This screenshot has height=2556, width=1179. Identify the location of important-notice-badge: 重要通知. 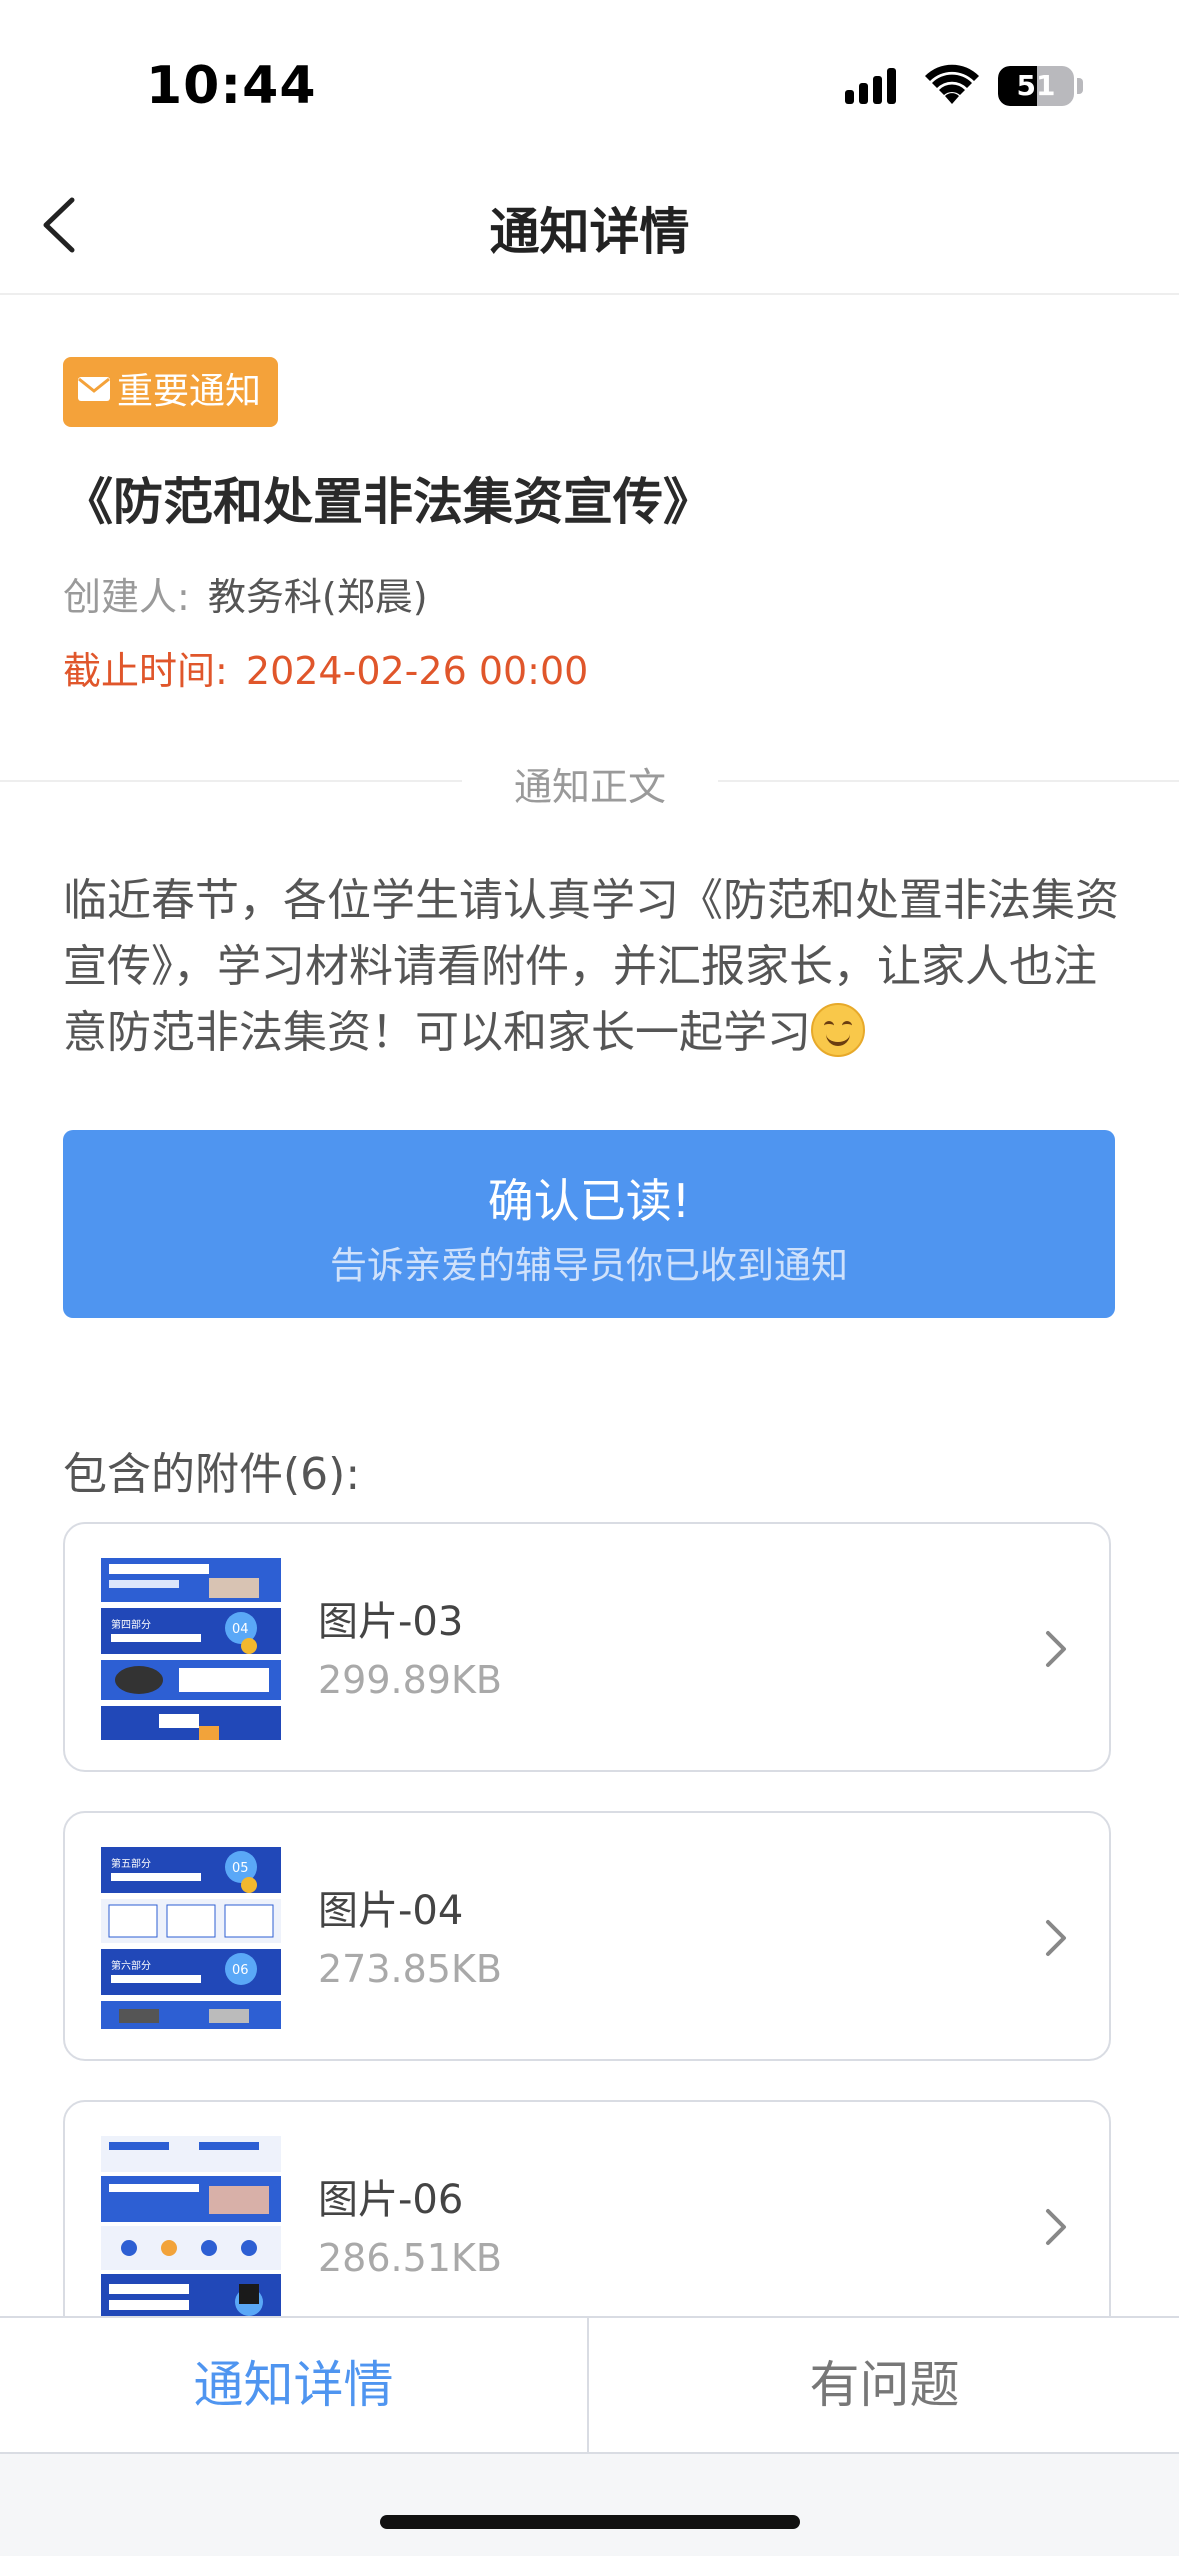
(171, 392).